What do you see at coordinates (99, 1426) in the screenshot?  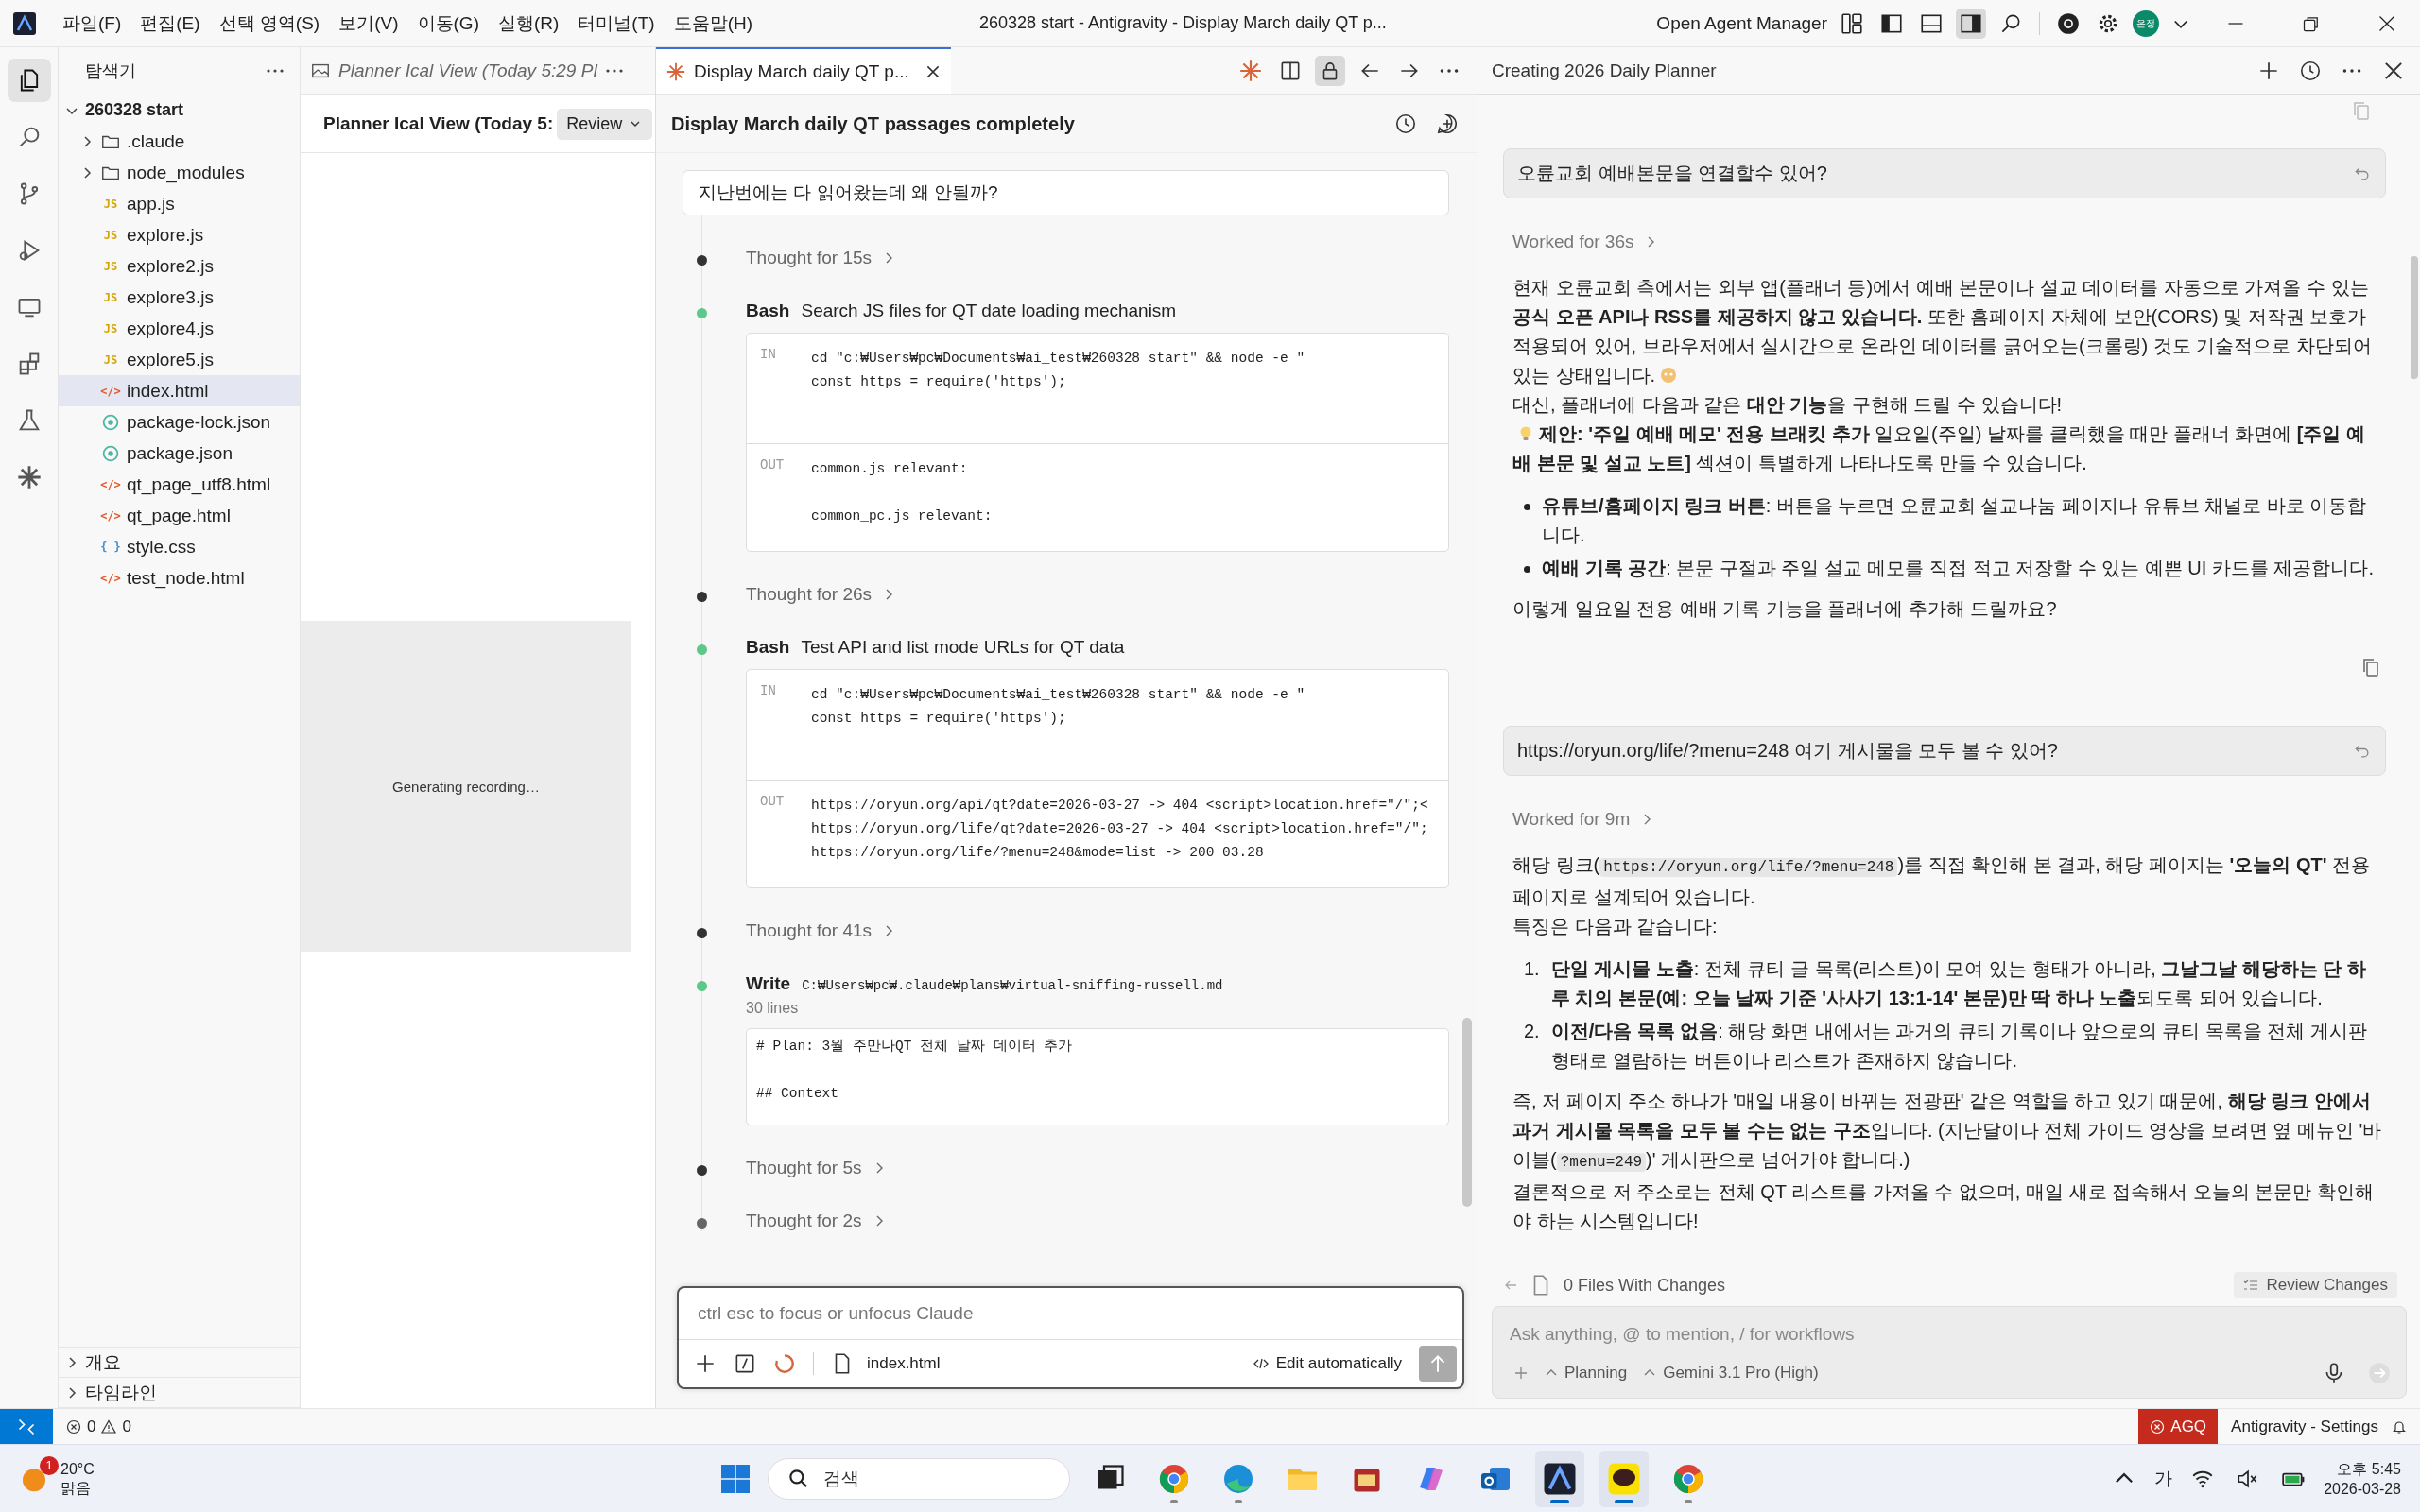 I see `problems-button: 0 0` at bounding box center [99, 1426].